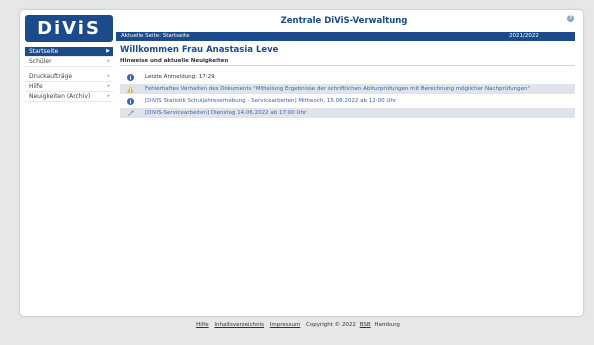 The image size is (594, 345). I want to click on sidebar-item-druckauftraege: Druckaufträge ▸, so click(69, 77).